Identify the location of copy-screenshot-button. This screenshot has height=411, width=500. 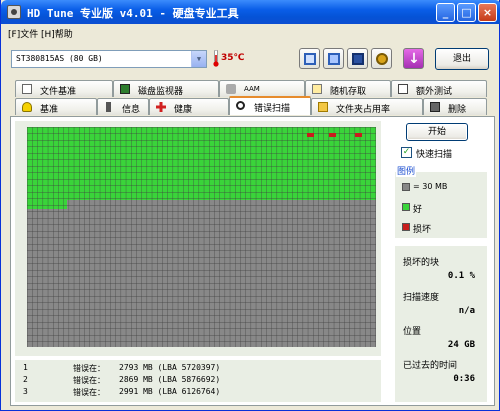
(333, 58).